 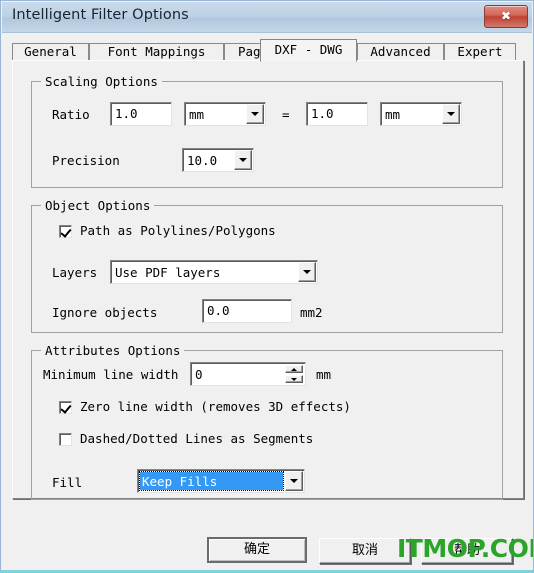 What do you see at coordinates (480, 52) in the screenshot?
I see `tab-expert: Expert` at bounding box center [480, 52].